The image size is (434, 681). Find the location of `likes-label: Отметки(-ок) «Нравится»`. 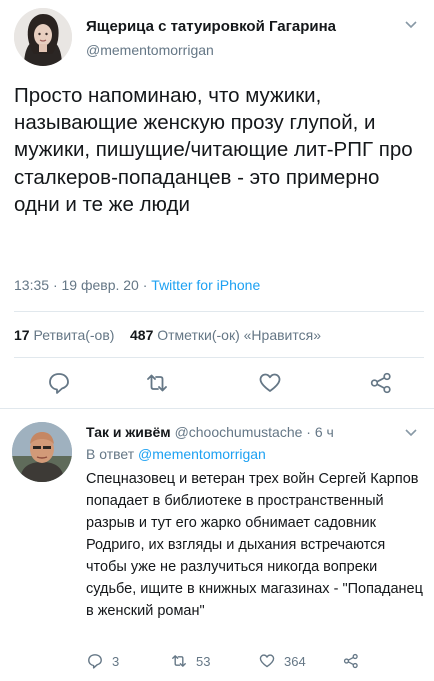

likes-label: Отметки(-ок) «Нравится» is located at coordinates (239, 335).